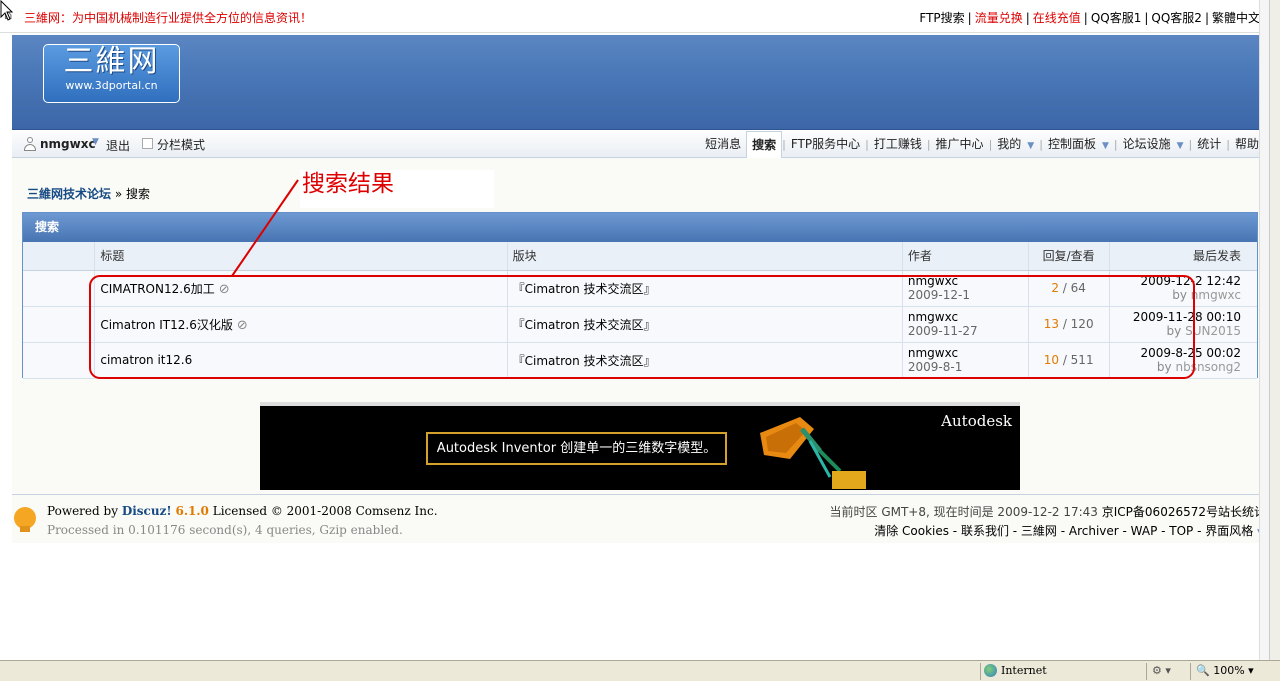 The image size is (1280, 681). I want to click on split-mode-checkbox, so click(147, 143).